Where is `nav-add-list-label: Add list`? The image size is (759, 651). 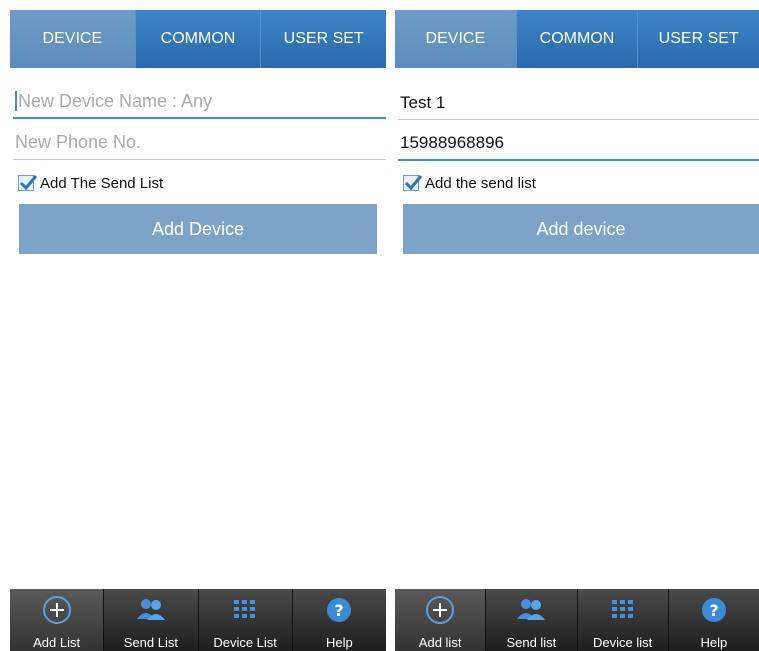
nav-add-list-label: Add list is located at coordinates (440, 642).